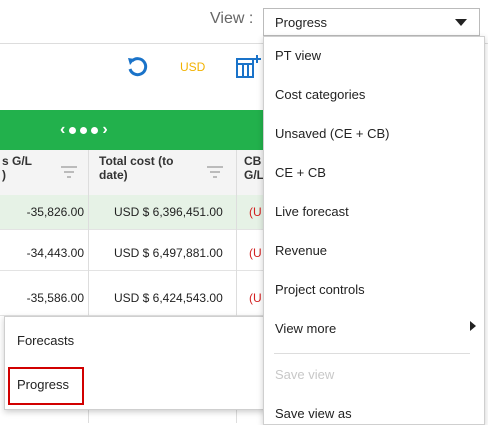  Describe the element at coordinates (473, 326) in the screenshot. I see `chevron-right-icon` at that location.